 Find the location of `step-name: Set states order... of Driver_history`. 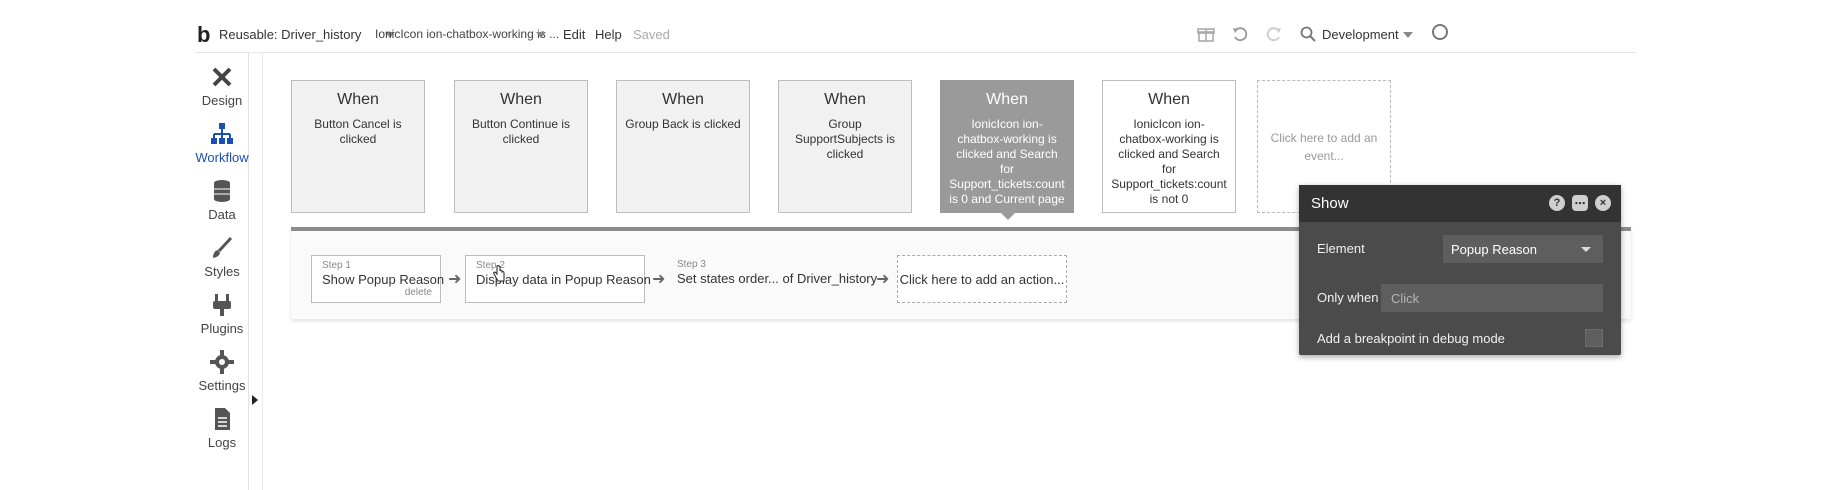

step-name: Set states order... of Driver_history is located at coordinates (777, 278).